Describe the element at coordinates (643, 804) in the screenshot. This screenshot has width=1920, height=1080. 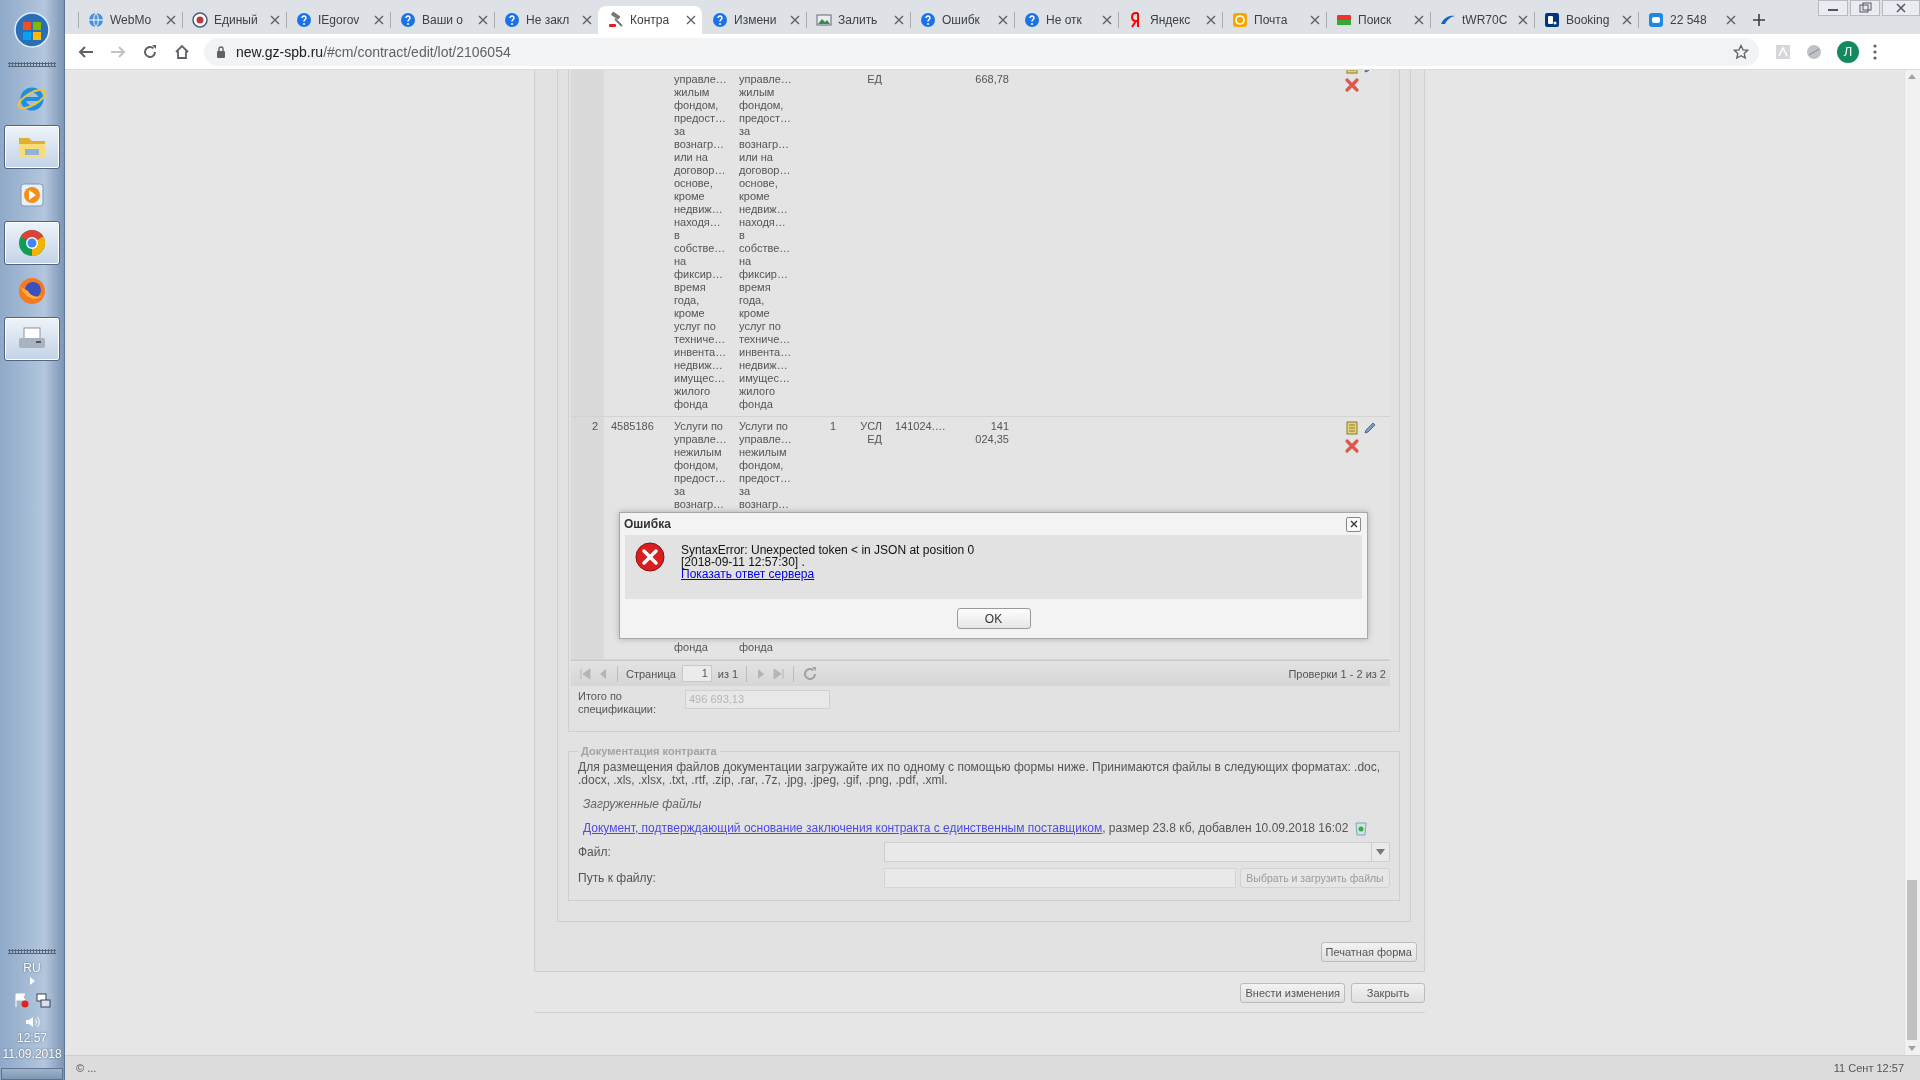
I see `files-heading: Загруженные файлы` at that location.